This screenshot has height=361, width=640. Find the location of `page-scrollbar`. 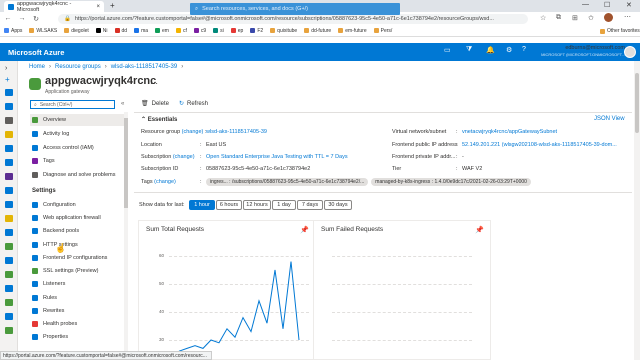

page-scrollbar is located at coordinates (637, 210).